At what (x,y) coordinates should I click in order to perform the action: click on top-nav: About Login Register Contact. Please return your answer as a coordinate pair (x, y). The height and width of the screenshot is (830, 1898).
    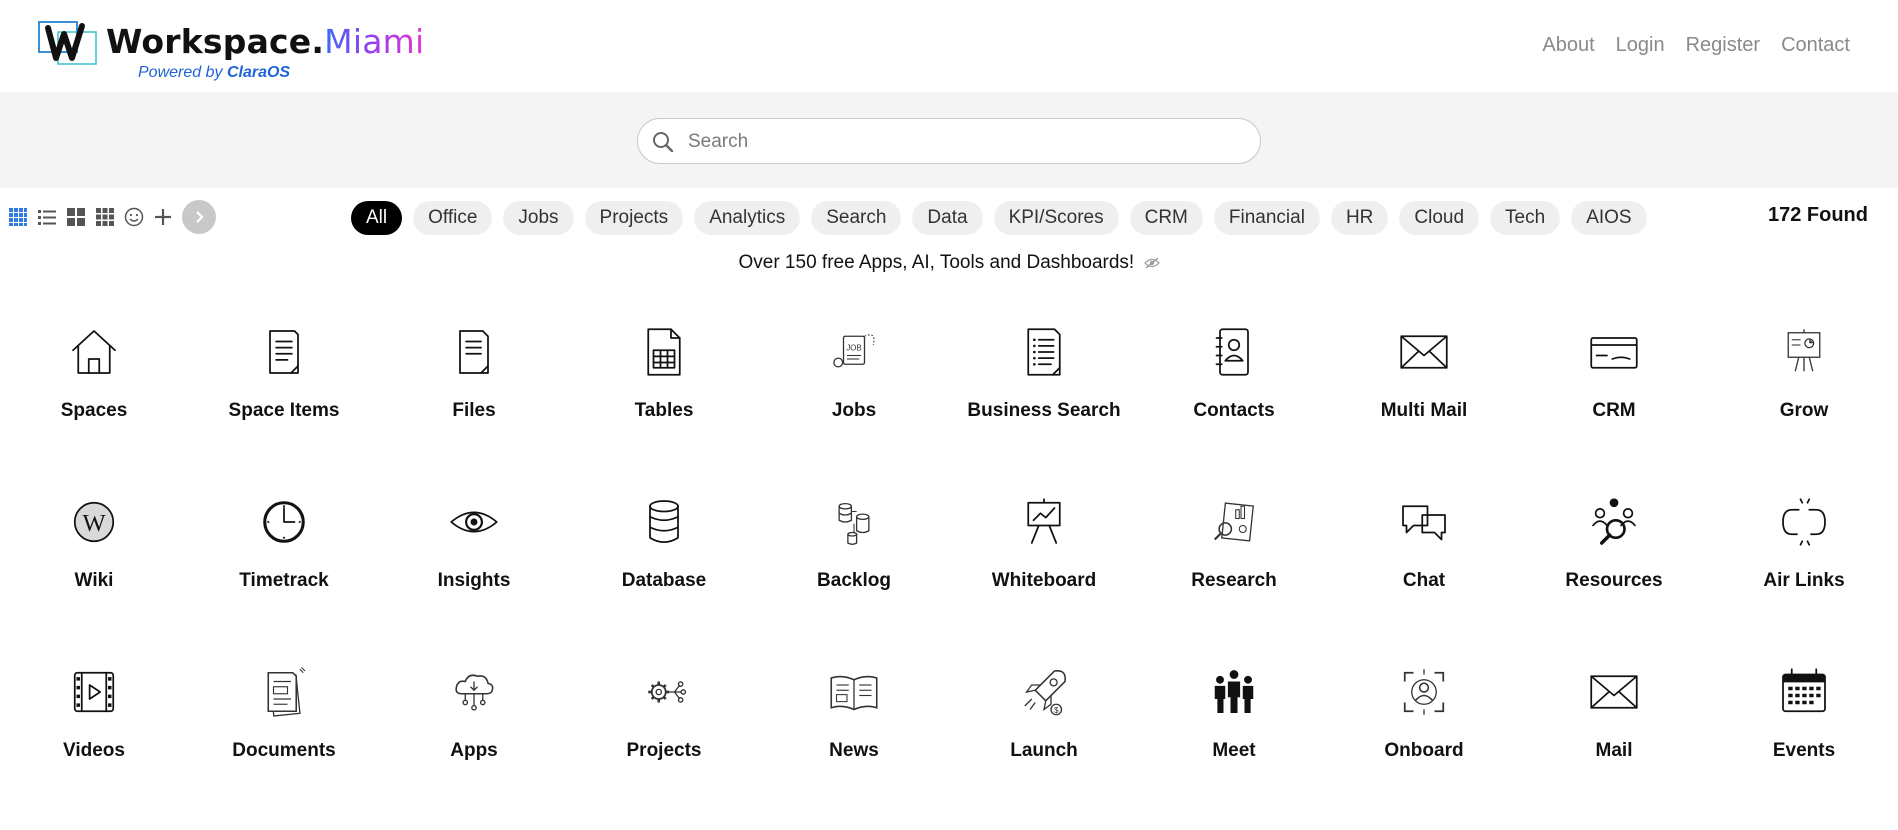
    Looking at the image, I should click on (1696, 45).